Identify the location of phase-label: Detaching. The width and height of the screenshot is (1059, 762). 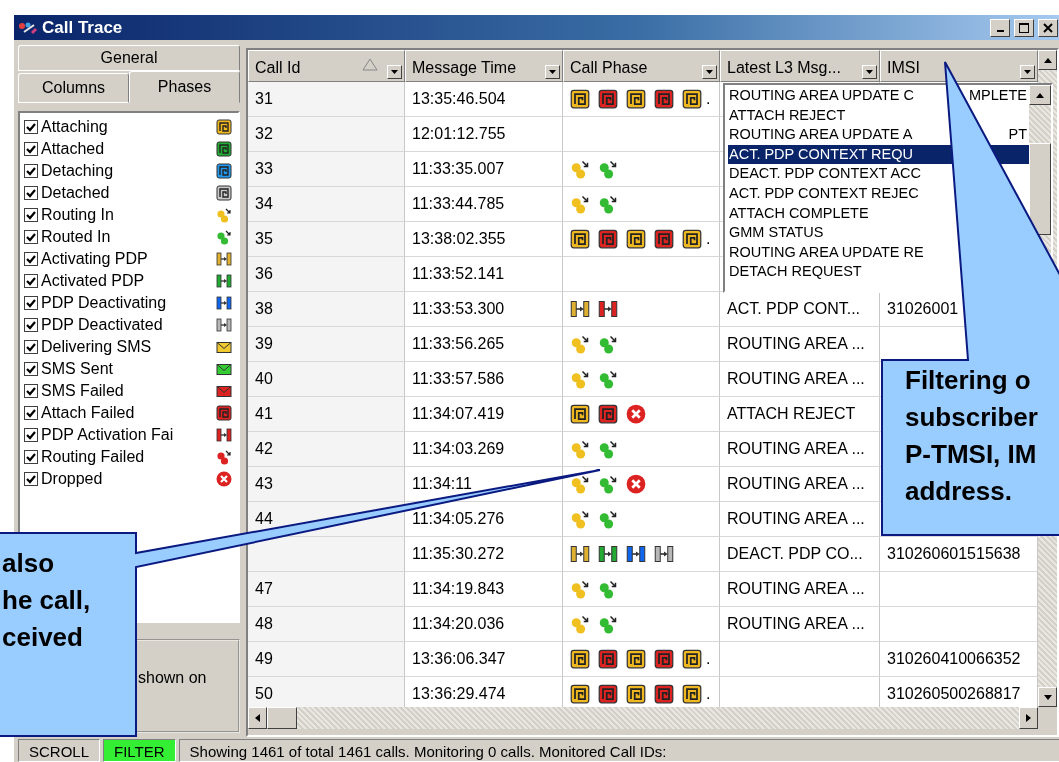
(77, 171).